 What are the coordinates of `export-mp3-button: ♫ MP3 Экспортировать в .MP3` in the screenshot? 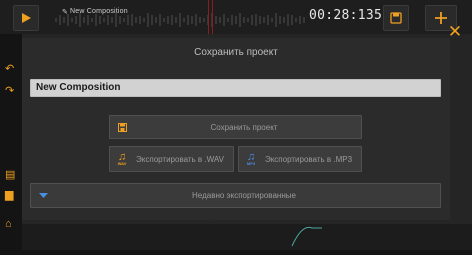 It's located at (300, 159).